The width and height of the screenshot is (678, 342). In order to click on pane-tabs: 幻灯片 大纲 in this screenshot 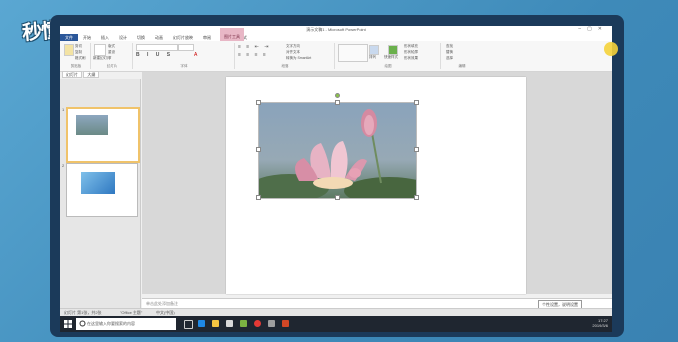, I will do `click(100, 74)`.